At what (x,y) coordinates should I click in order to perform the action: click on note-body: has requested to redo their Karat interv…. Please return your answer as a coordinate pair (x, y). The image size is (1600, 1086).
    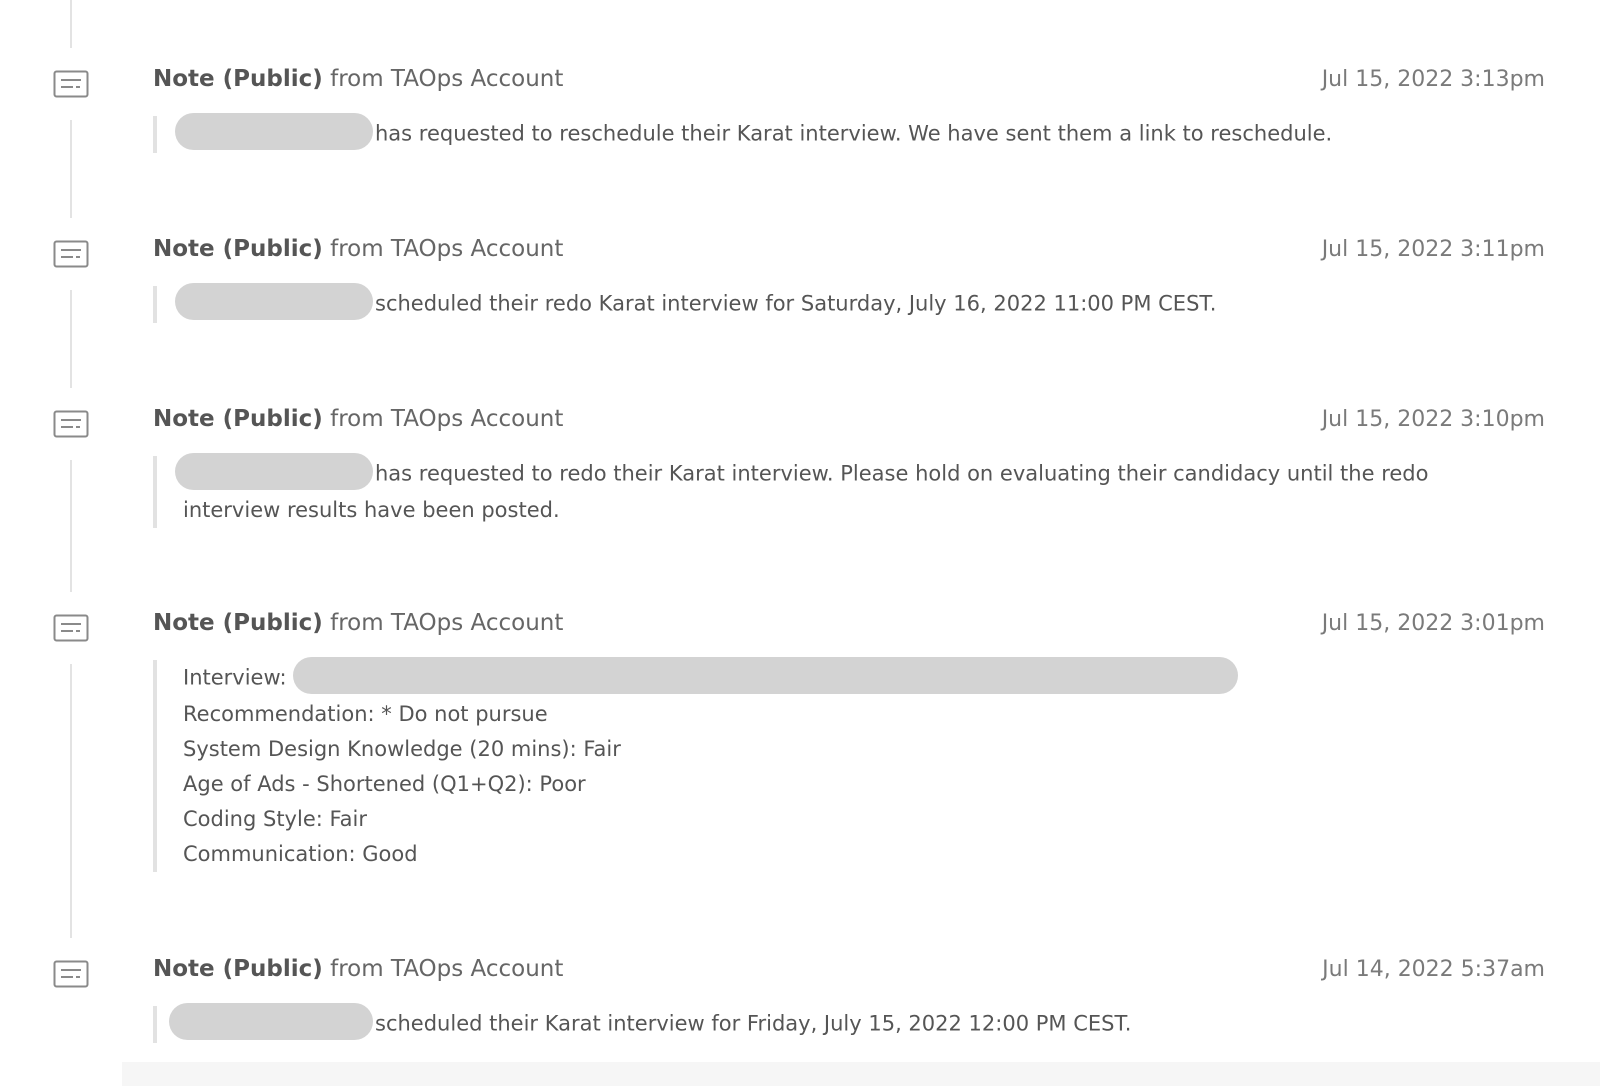
    Looking at the image, I should click on (806, 490).